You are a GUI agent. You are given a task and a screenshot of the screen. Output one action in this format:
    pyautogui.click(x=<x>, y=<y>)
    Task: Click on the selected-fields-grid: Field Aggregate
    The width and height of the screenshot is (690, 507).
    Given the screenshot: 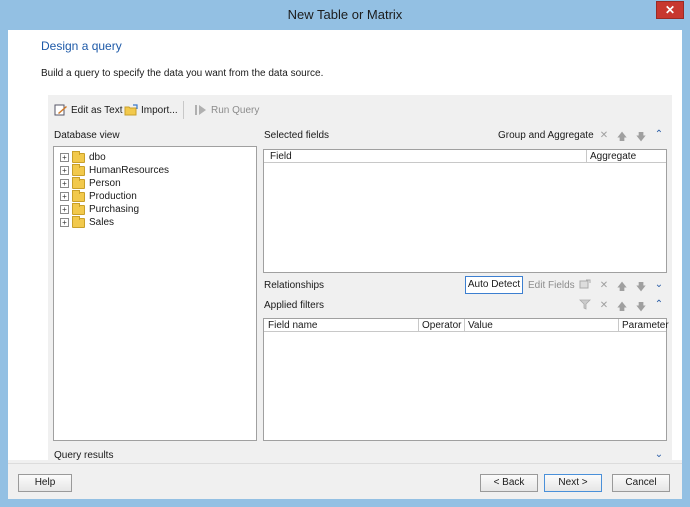 What is the action you would take?
    pyautogui.click(x=465, y=211)
    